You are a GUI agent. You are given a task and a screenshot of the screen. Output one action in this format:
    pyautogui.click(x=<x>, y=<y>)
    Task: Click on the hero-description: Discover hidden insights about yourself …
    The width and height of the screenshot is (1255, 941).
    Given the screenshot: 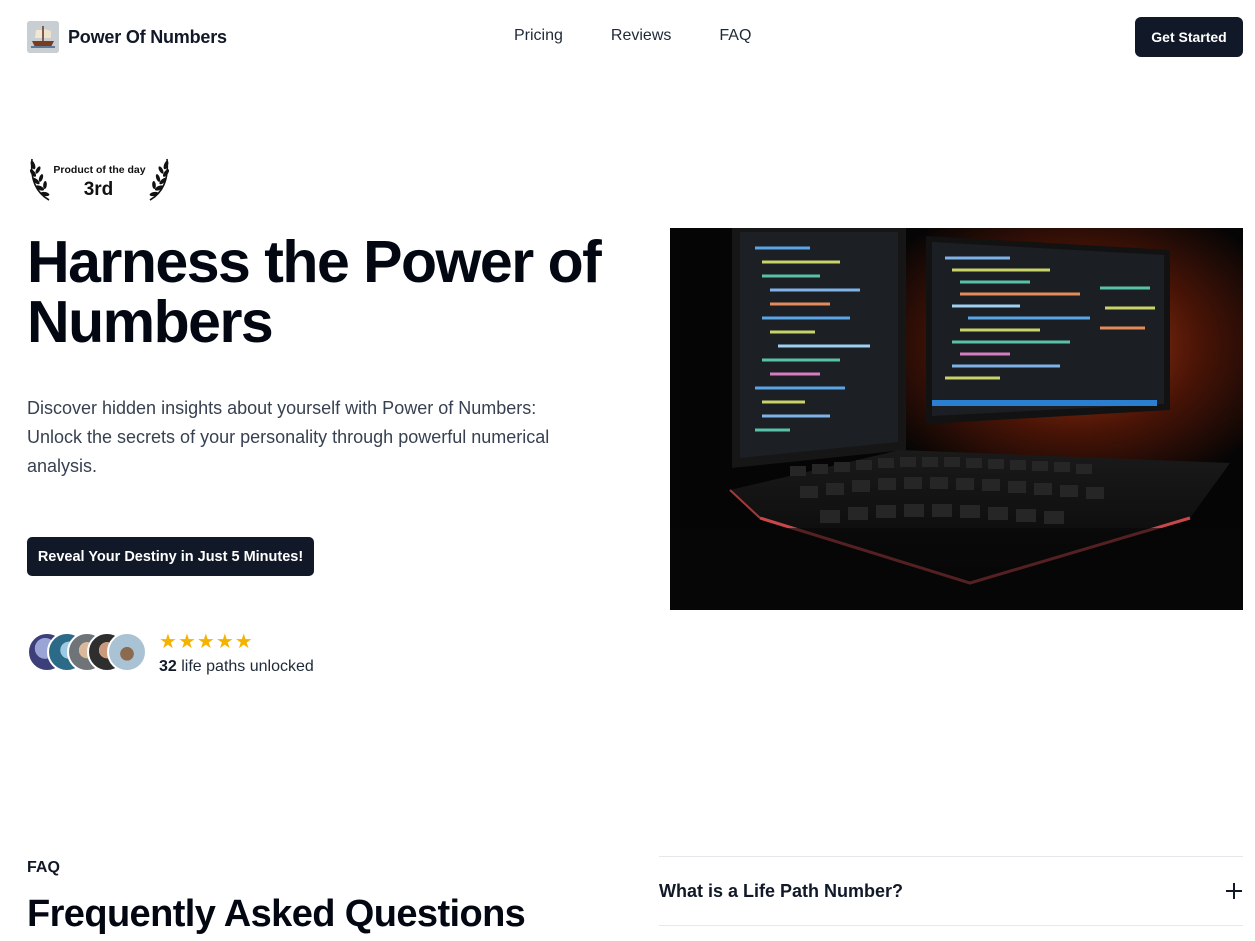 What is the action you would take?
    pyautogui.click(x=288, y=437)
    